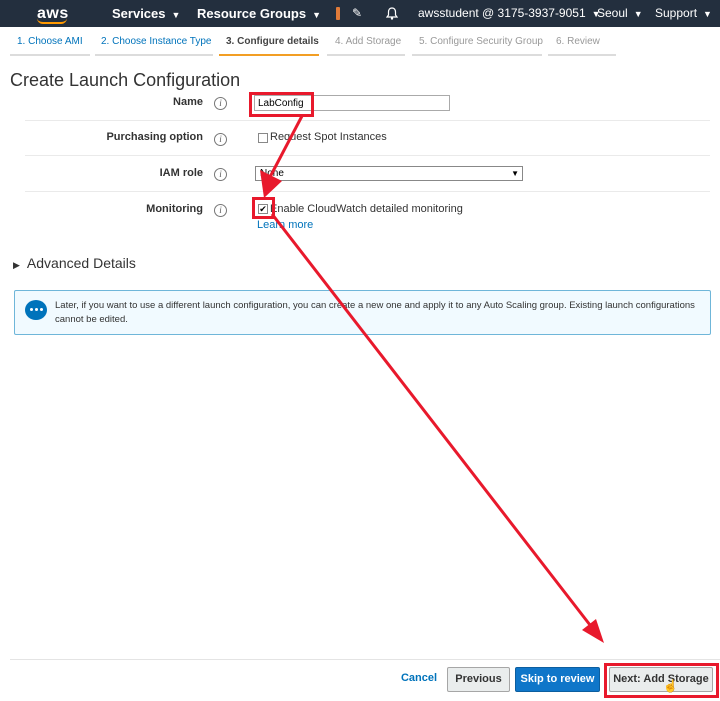  What do you see at coordinates (263, 209) in the screenshot?
I see `cloudwatch-monitoring-checkbox: ✔` at bounding box center [263, 209].